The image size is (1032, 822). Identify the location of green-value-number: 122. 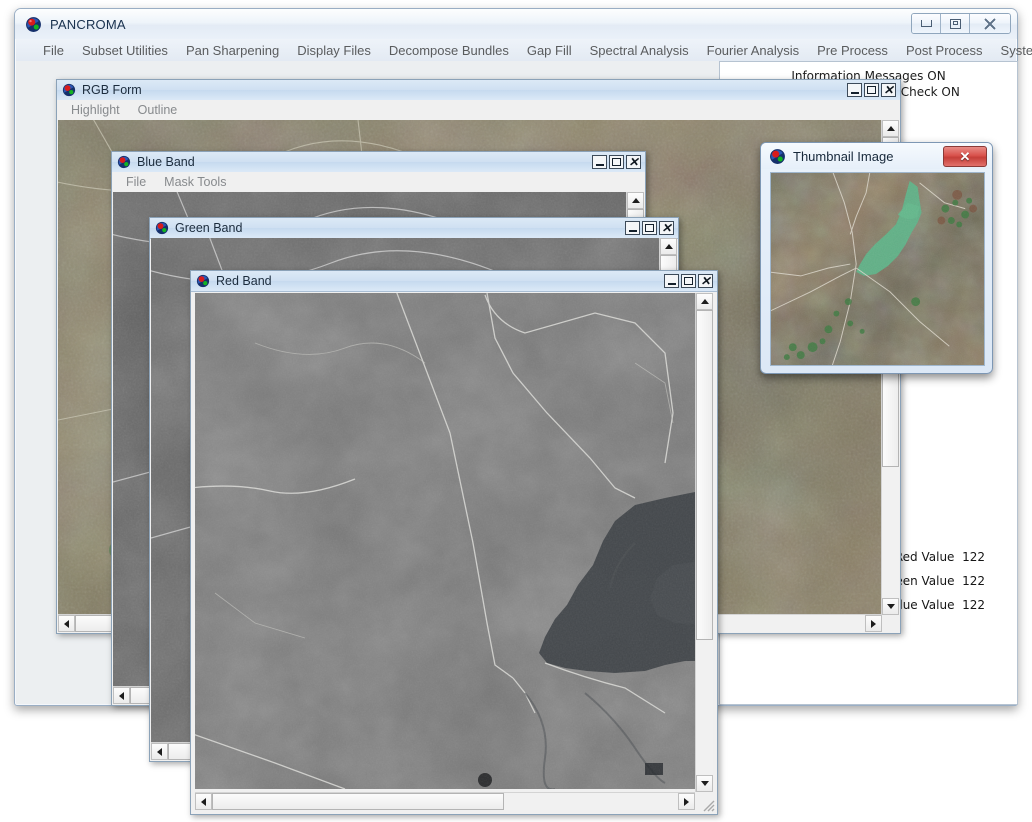
(973, 581).